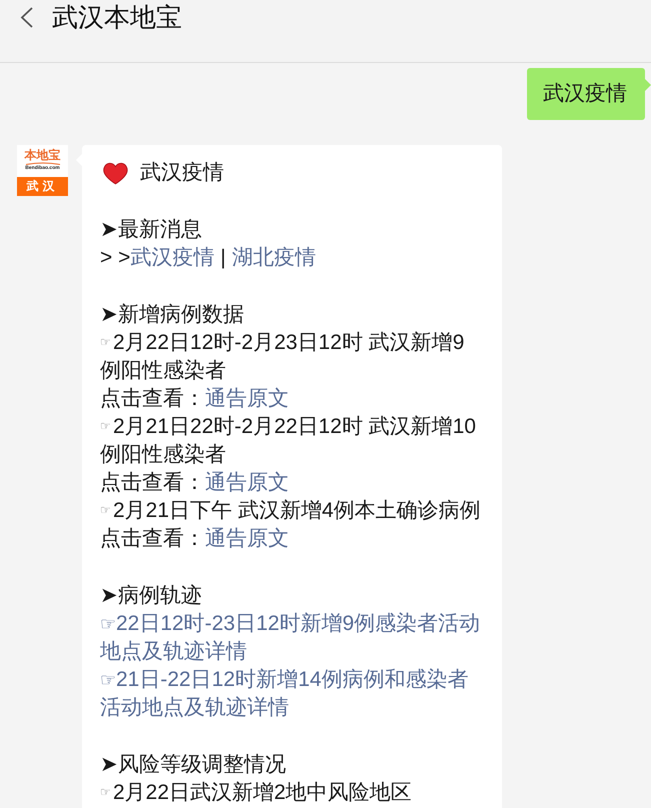  Describe the element at coordinates (115, 173) in the screenshot. I see `heart-icon` at that location.